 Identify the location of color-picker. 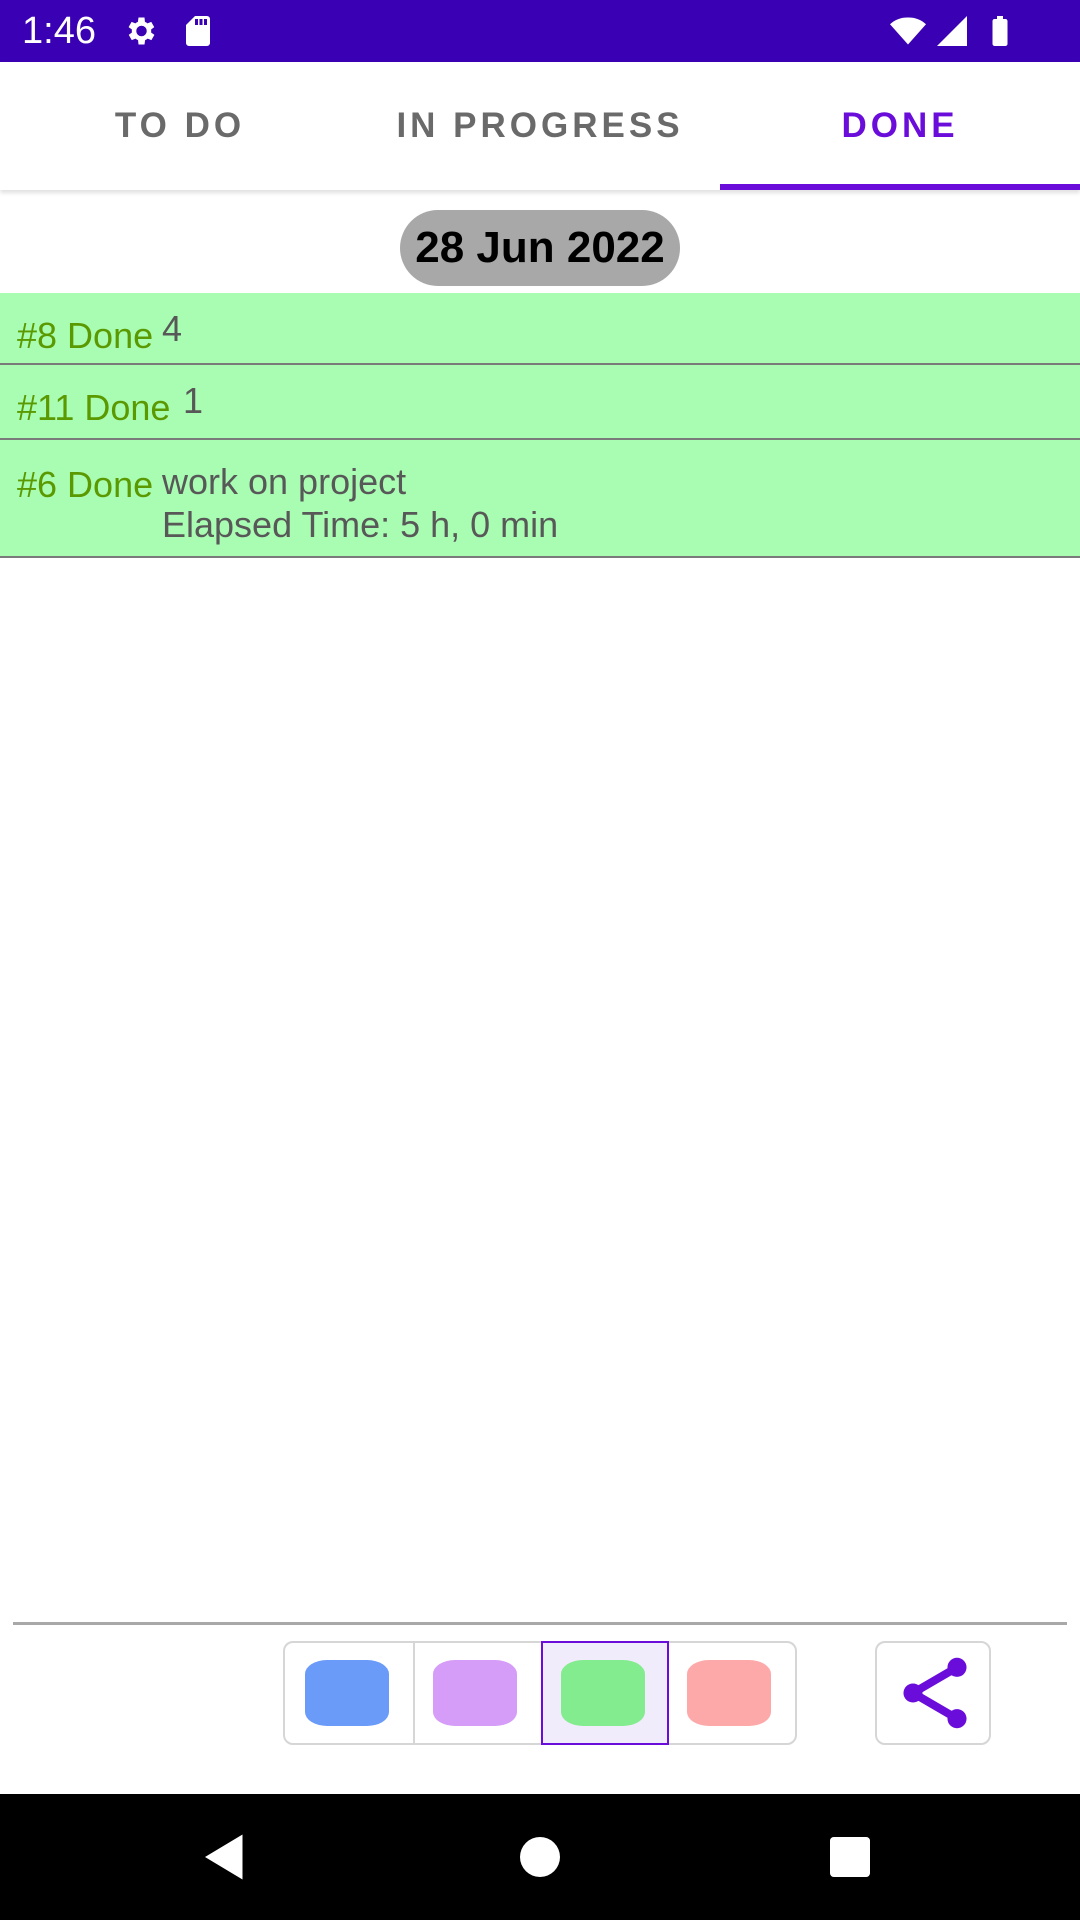
(540, 1693).